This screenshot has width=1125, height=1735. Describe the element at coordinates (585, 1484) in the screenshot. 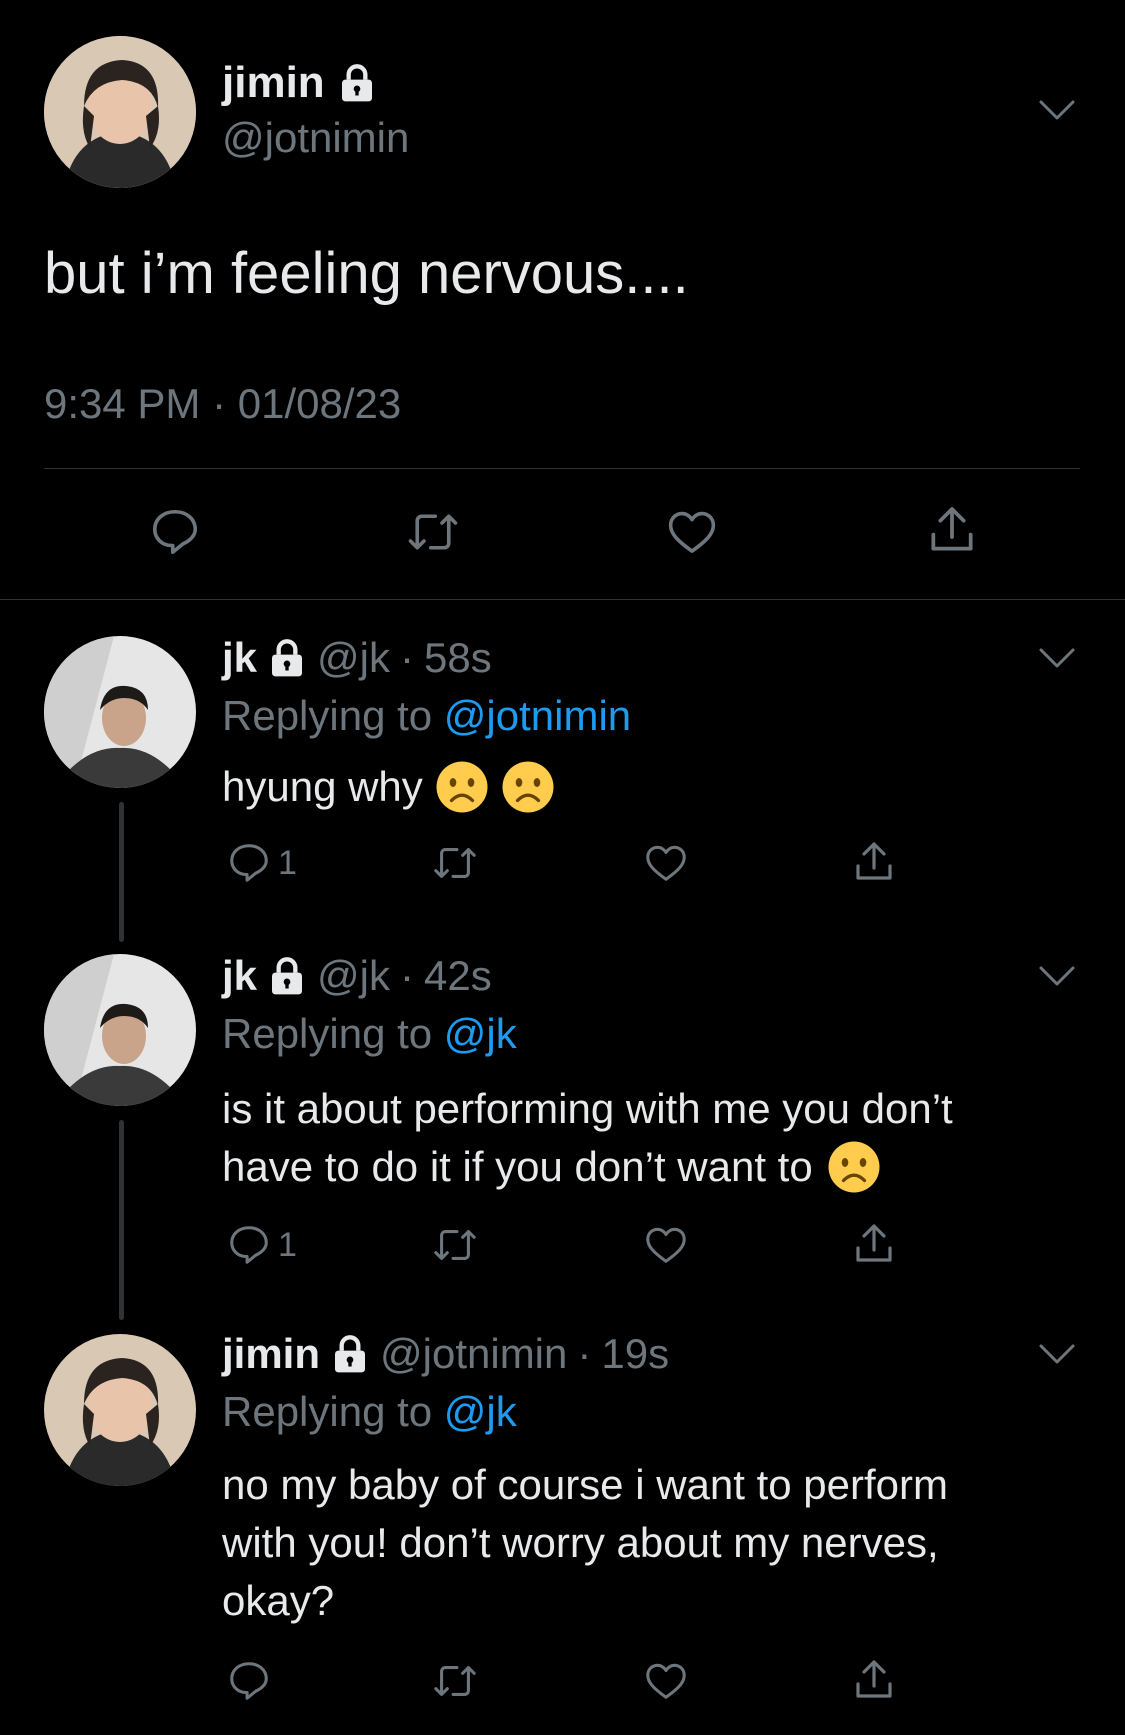

I see `reply-text-line: no my baby of course i want to perform` at that location.